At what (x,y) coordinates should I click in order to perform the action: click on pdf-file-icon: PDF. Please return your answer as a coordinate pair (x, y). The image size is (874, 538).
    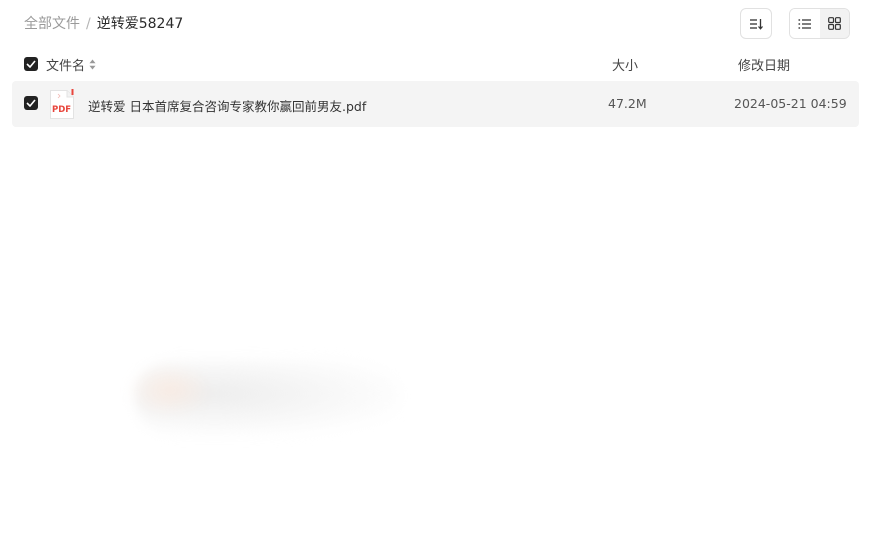
    Looking at the image, I should click on (62, 104).